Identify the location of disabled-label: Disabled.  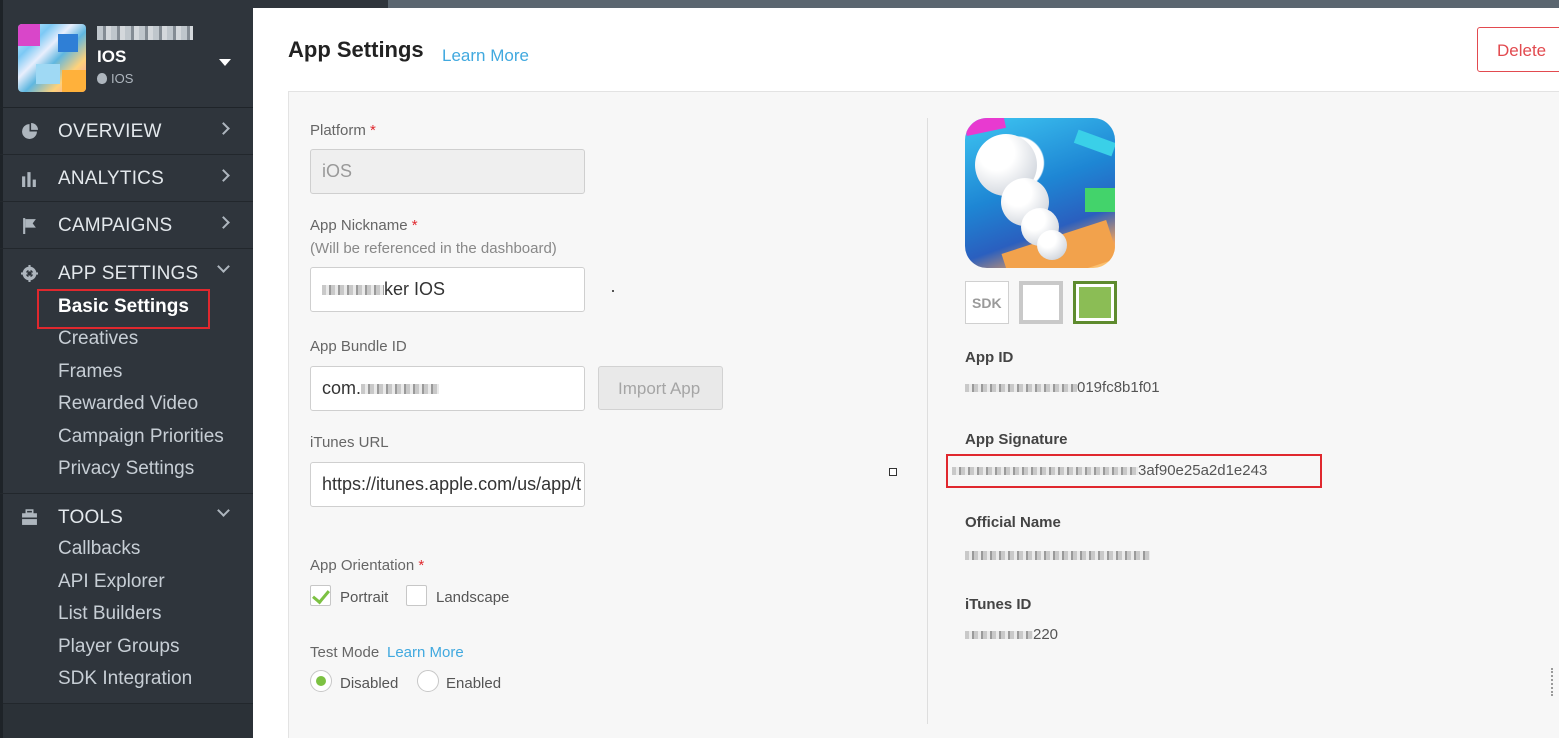
(369, 683).